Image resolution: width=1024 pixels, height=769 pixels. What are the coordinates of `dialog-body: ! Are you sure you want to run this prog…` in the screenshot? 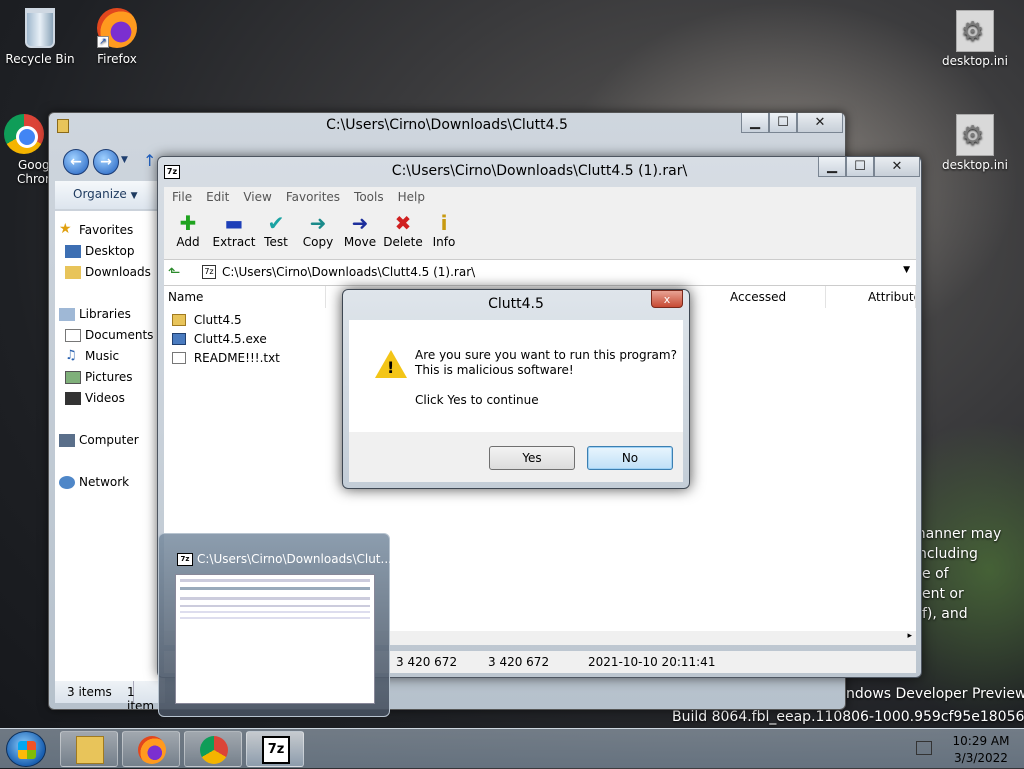 It's located at (516, 376).